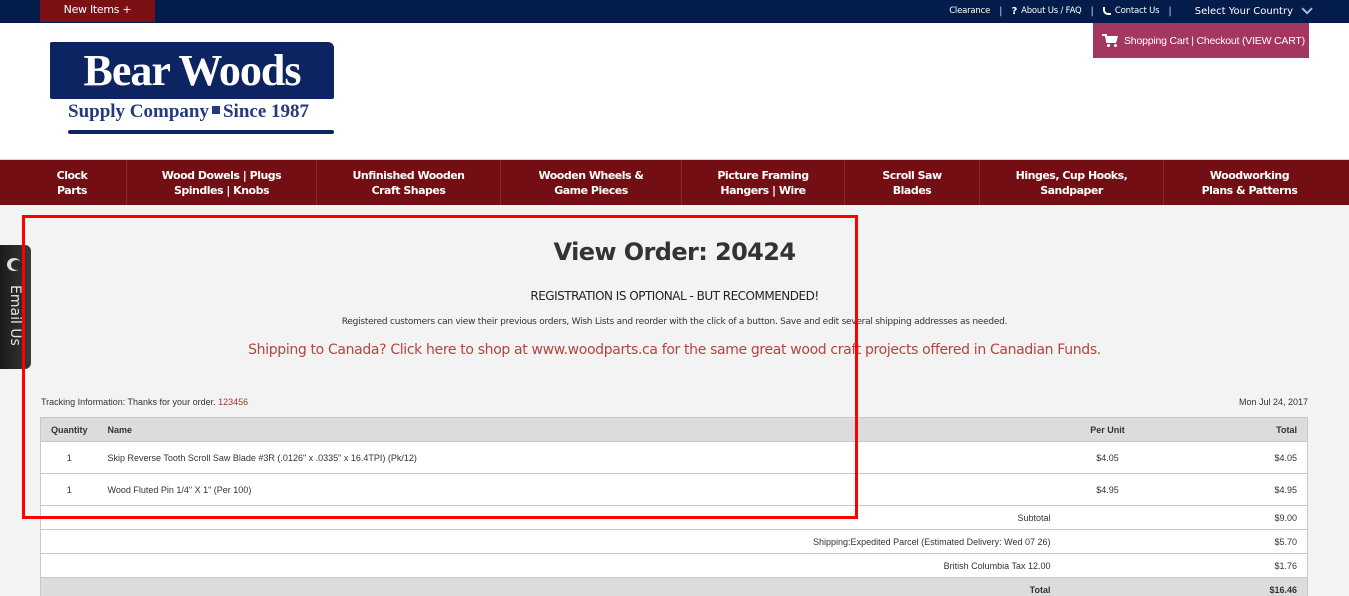 The width and height of the screenshot is (1349, 596). Describe the element at coordinates (1110, 40) in the screenshot. I see `cart-icon` at that location.